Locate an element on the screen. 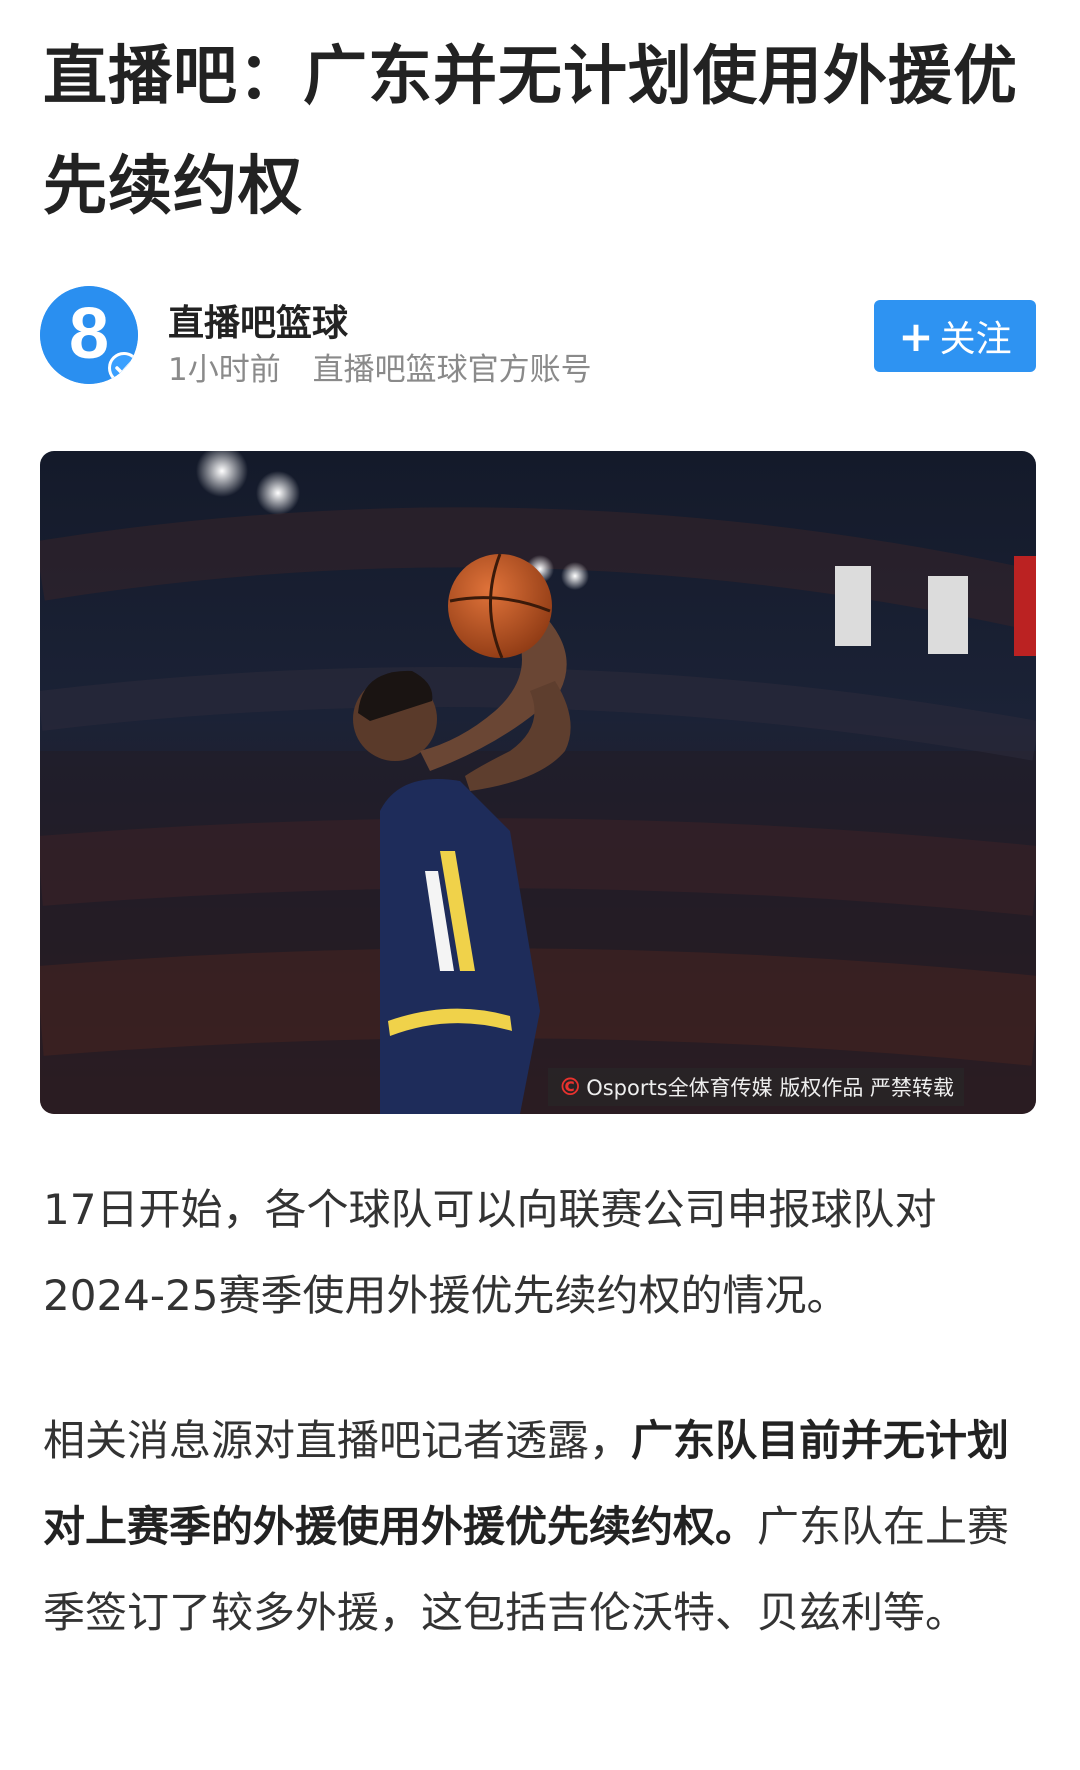 Image resolution: width=1080 pixels, height=1770 pixels. follow-label: 关注 is located at coordinates (975, 339).